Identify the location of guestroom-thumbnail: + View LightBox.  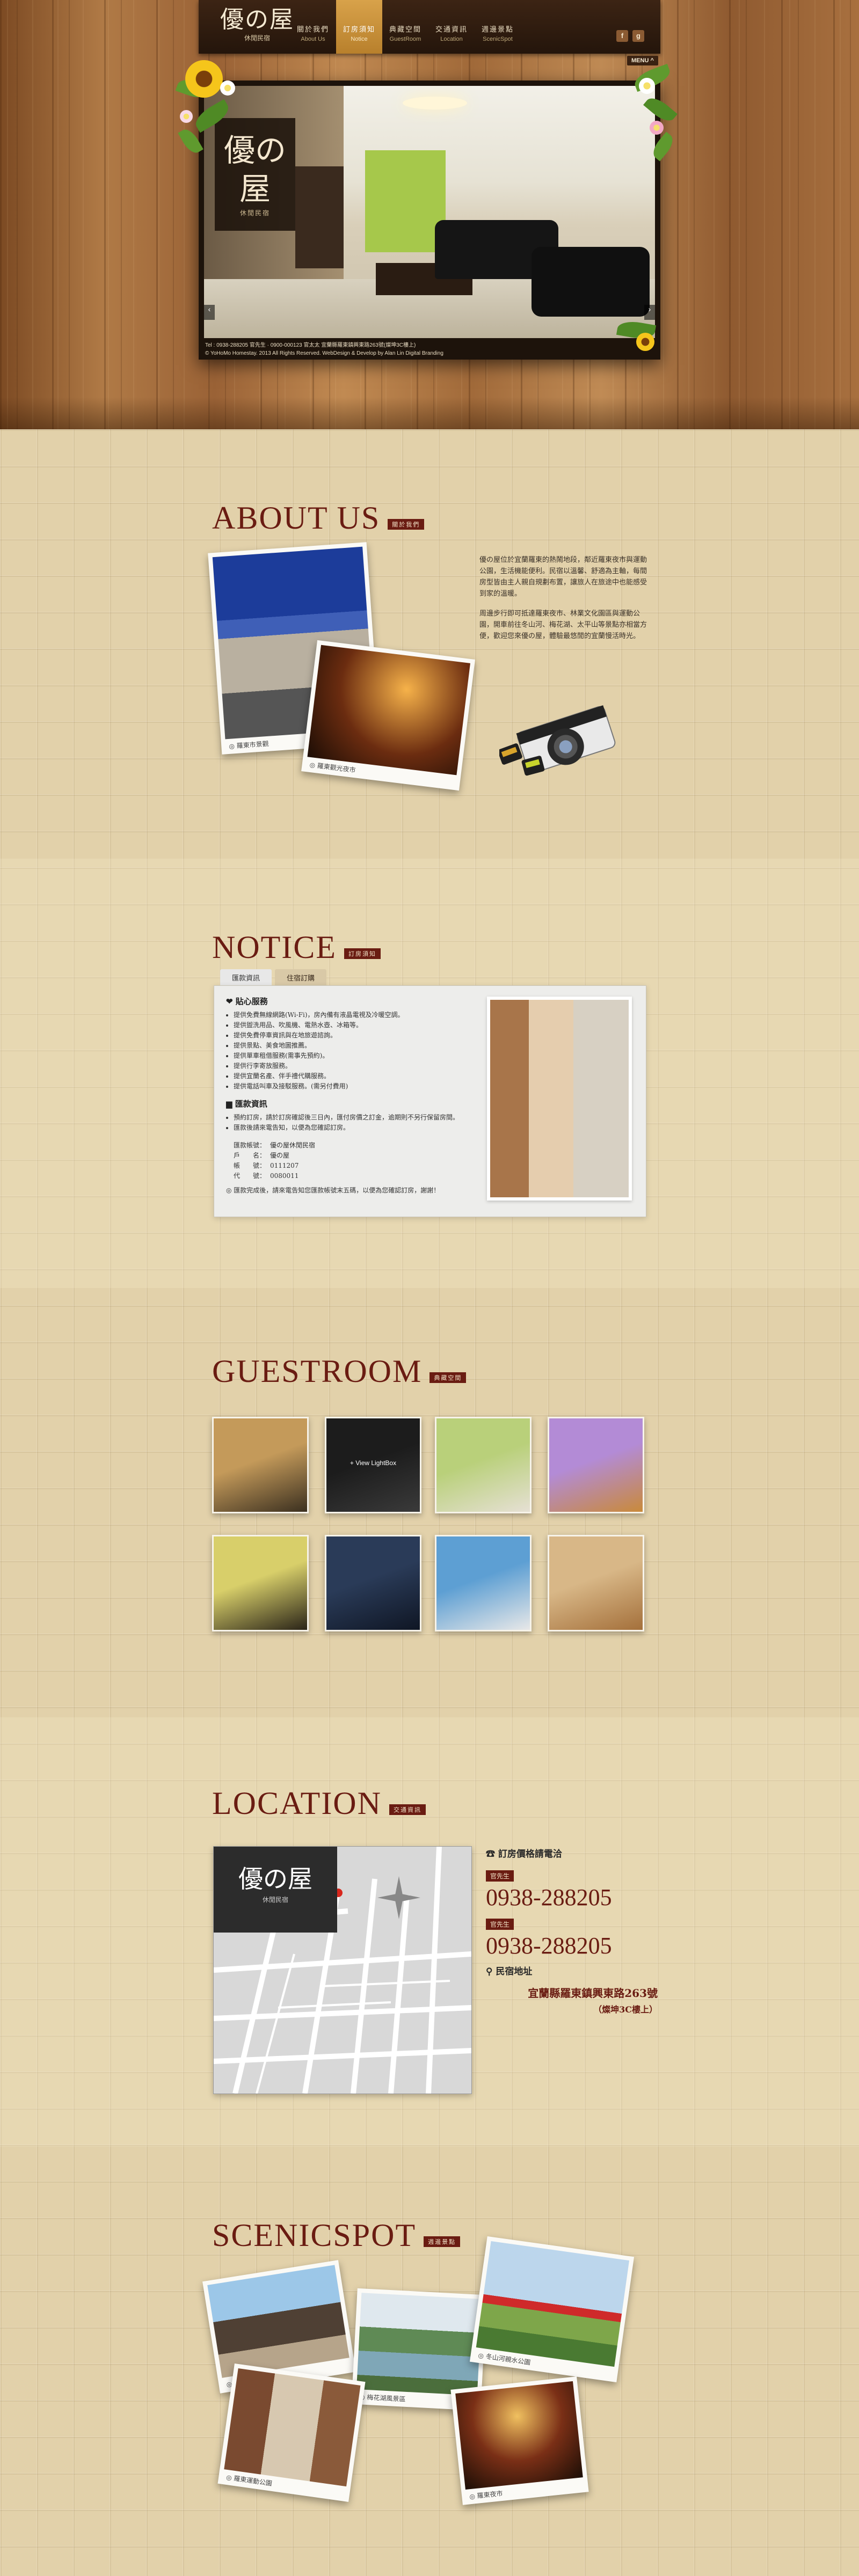
(373, 1465).